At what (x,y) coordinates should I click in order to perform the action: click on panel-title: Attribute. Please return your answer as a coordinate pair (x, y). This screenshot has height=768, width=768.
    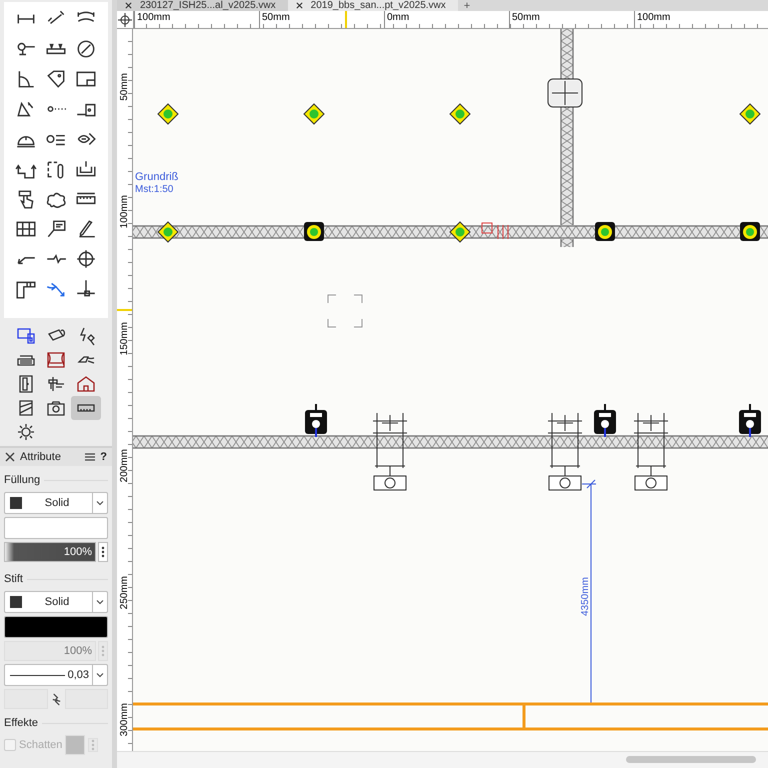
    Looking at the image, I should click on (40, 457).